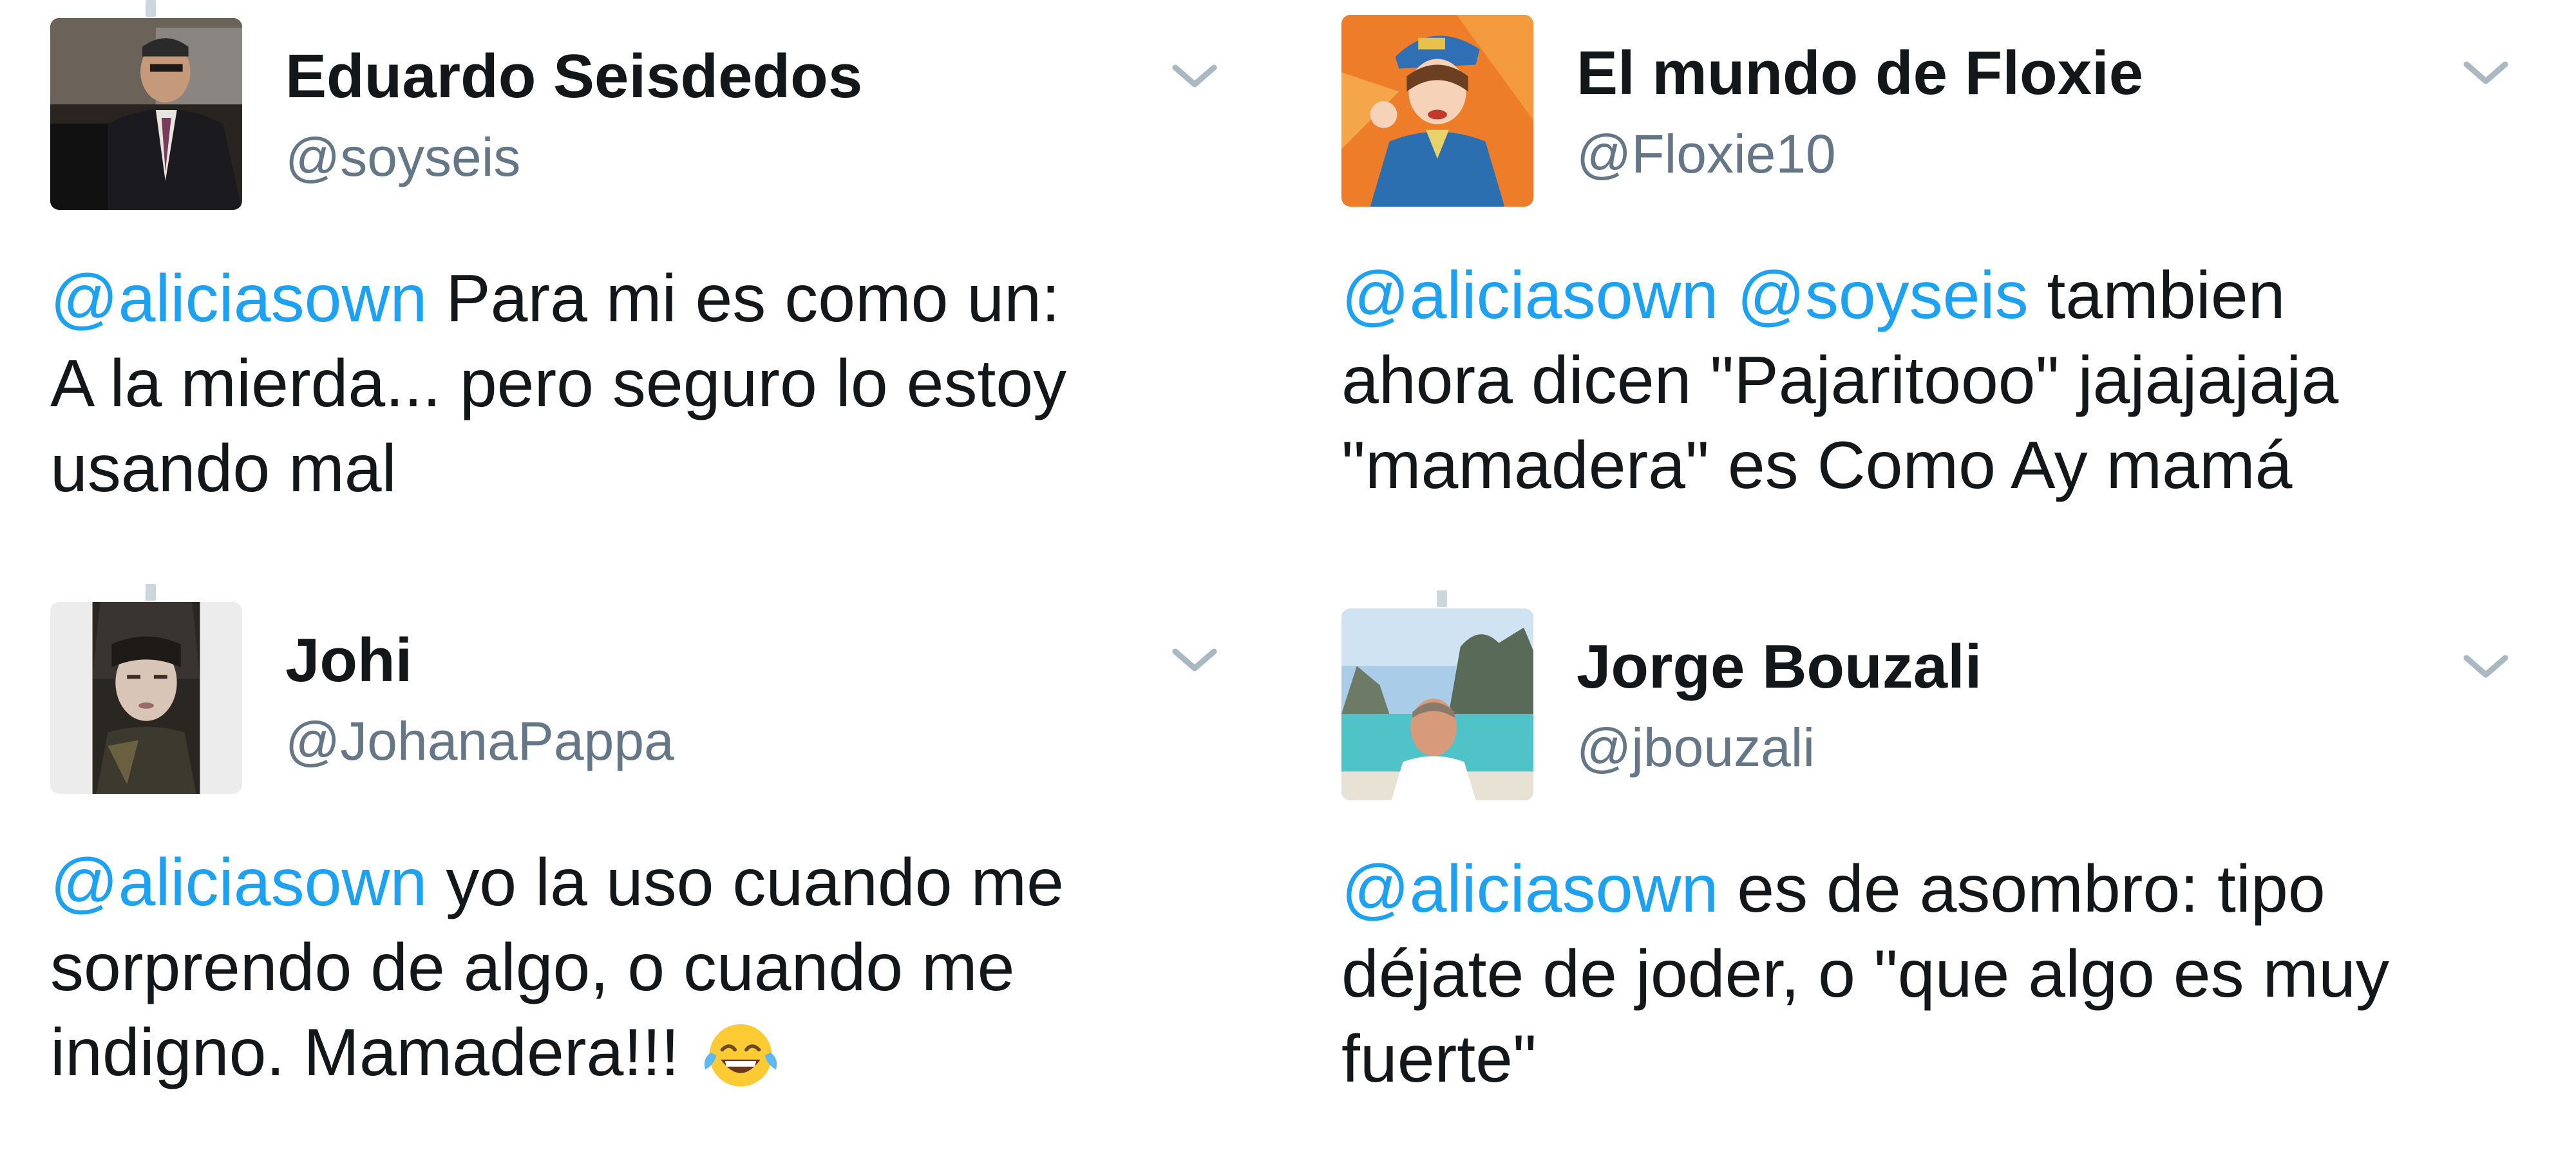 This screenshot has width=2576, height=1175. I want to click on tweet-text-line: @aliciasown @soyseis tambien, so click(1933, 295).